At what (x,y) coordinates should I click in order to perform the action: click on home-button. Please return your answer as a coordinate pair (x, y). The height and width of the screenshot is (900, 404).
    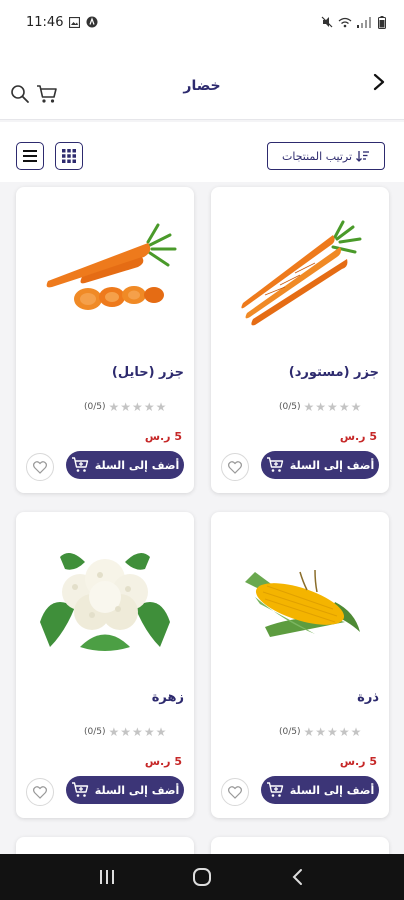
    Looking at the image, I should click on (202, 877).